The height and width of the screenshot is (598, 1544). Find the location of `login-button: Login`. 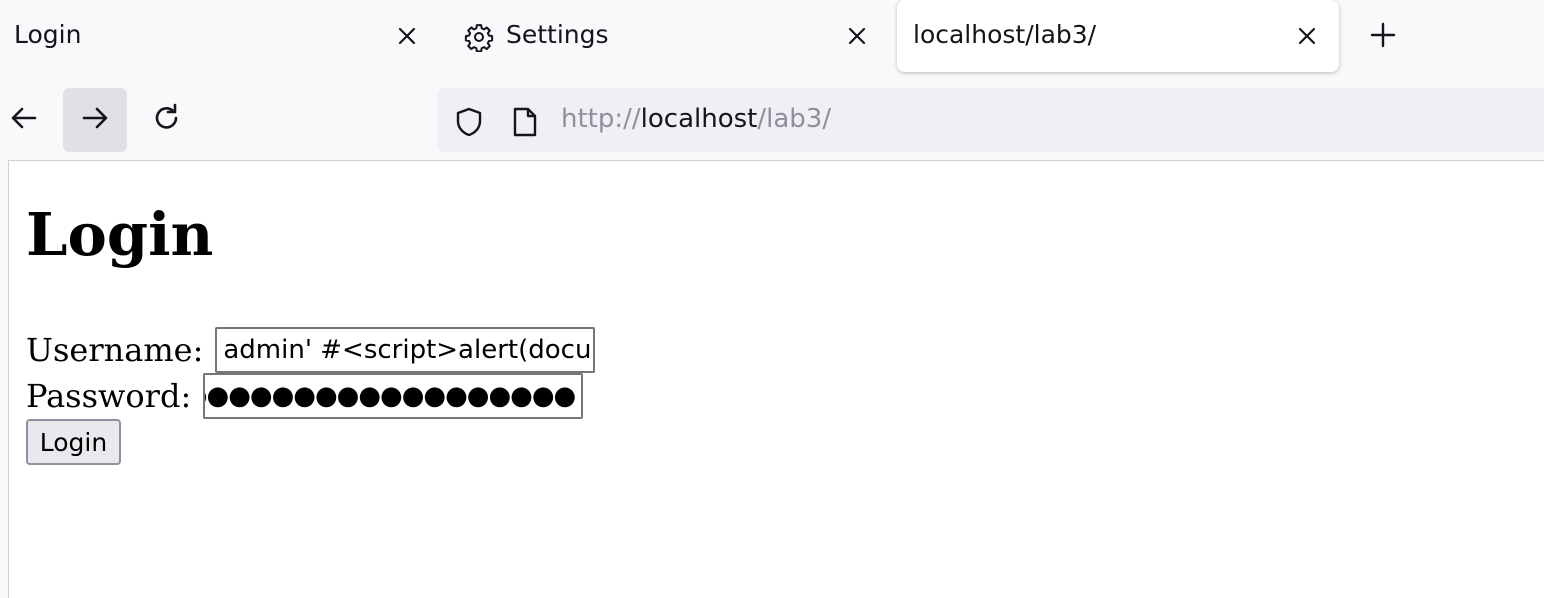

login-button: Login is located at coordinates (73, 442).